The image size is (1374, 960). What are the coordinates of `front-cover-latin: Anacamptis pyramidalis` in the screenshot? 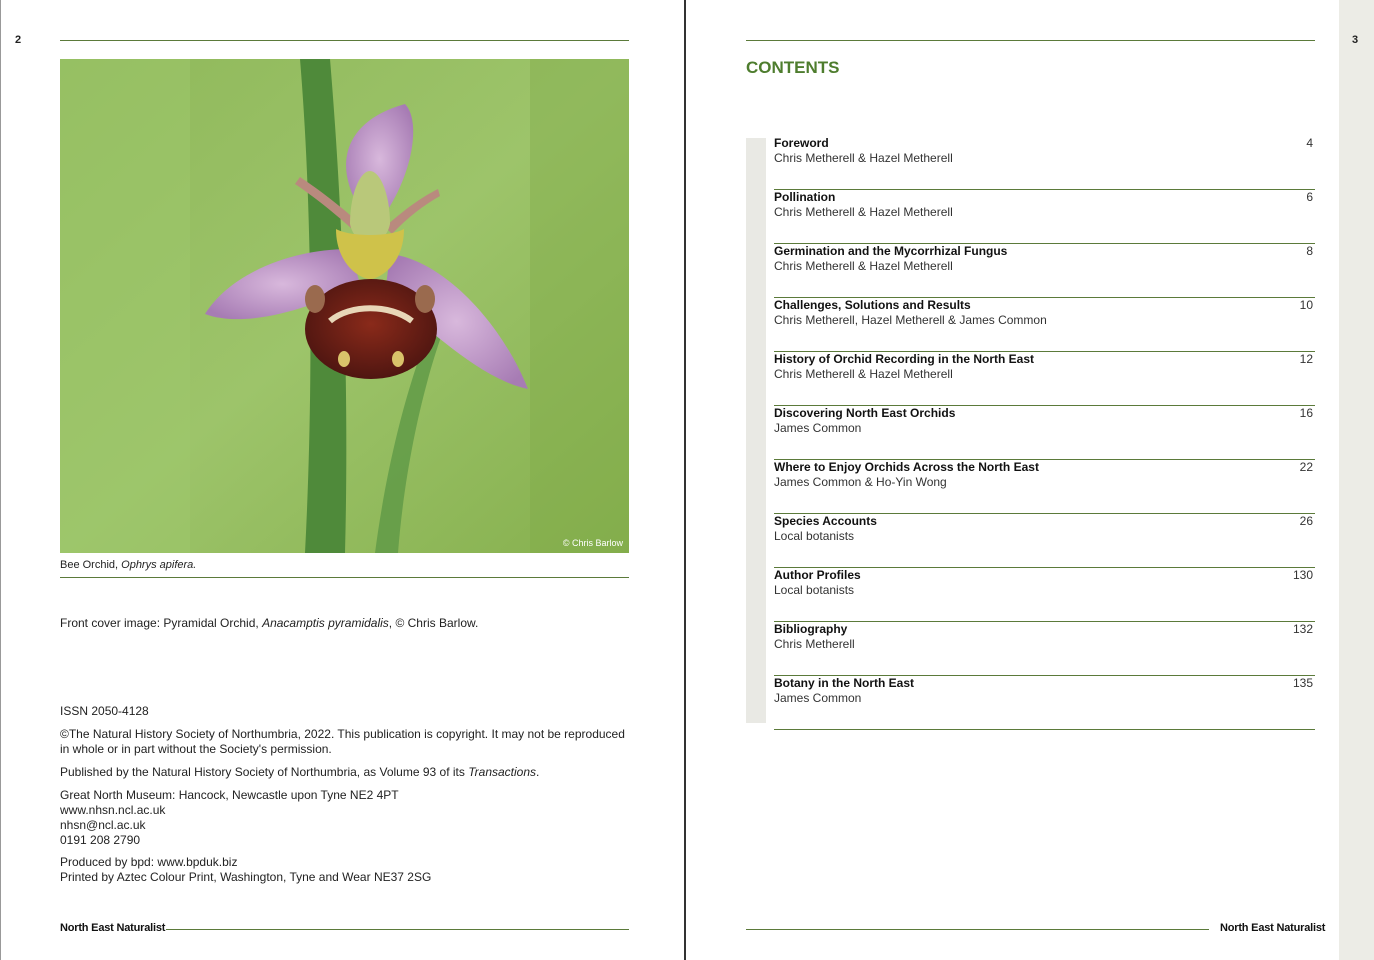 It's located at (325, 623).